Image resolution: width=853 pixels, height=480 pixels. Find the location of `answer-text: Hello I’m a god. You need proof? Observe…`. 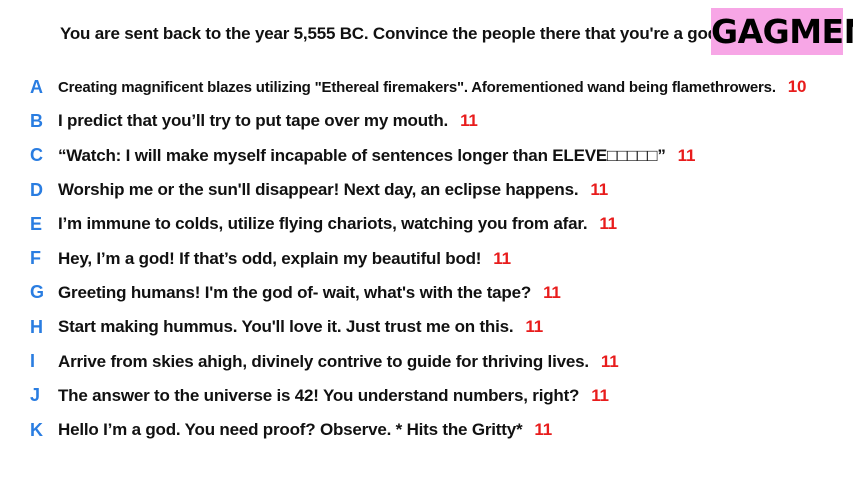

answer-text: Hello I’m a god. You need proof? Observe… is located at coordinates (290, 430).